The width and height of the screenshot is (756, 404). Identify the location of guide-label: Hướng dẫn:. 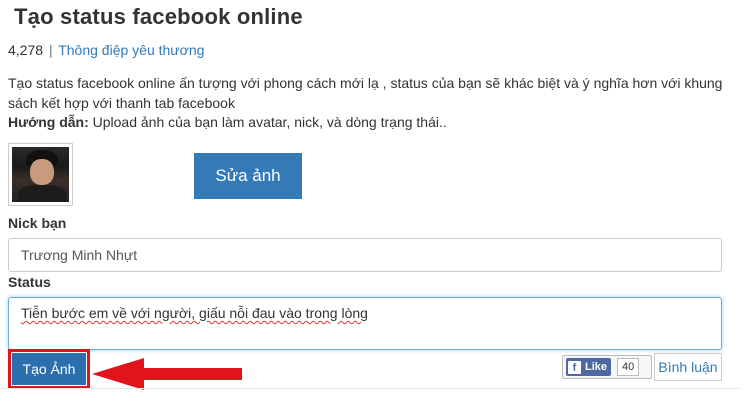
(48, 122).